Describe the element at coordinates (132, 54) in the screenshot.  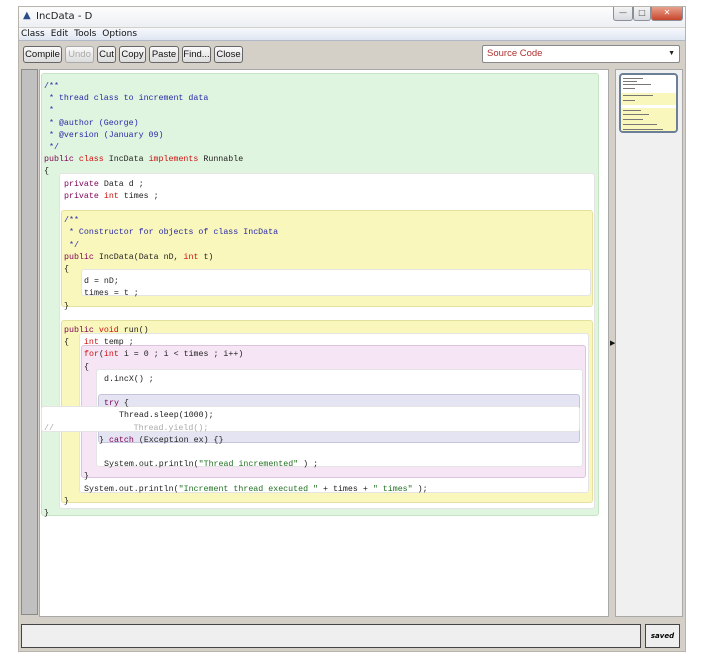
I see `copy-button: Copy` at that location.